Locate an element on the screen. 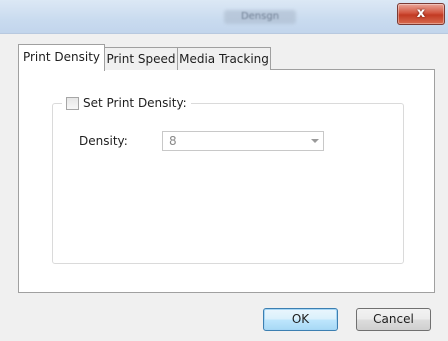 Image resolution: width=448 pixels, height=341 pixels. close-icon: x is located at coordinates (421, 13).